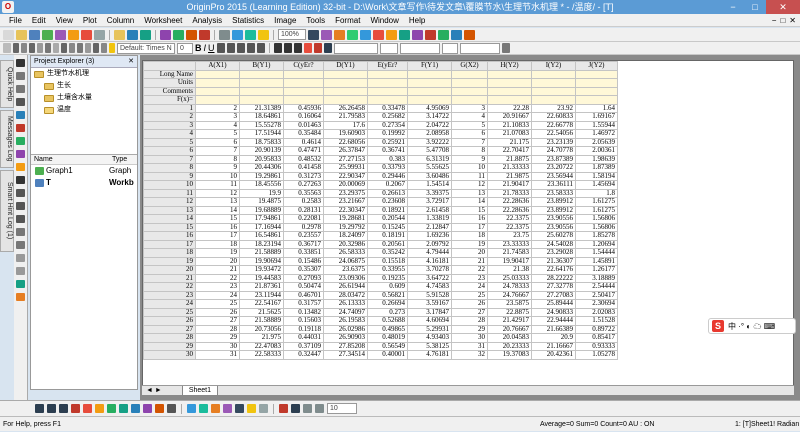 The image size is (800, 432). I want to click on data-cell: 0.33793, so click(387, 168).